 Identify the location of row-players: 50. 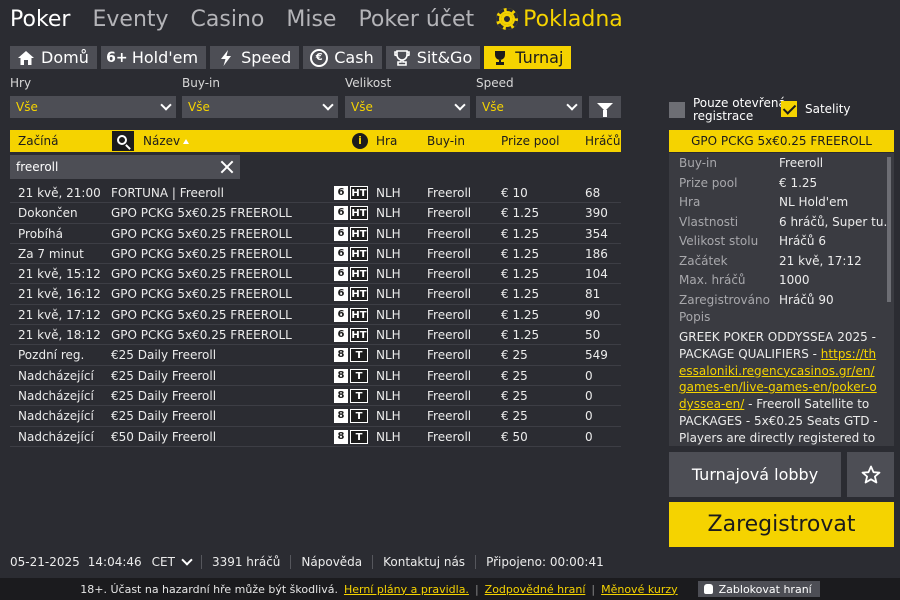
(593, 335).